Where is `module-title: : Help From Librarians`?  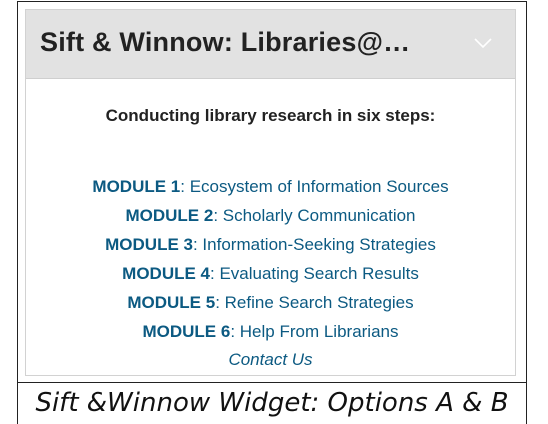
module-title: : Help From Librarians is located at coordinates (314, 331).